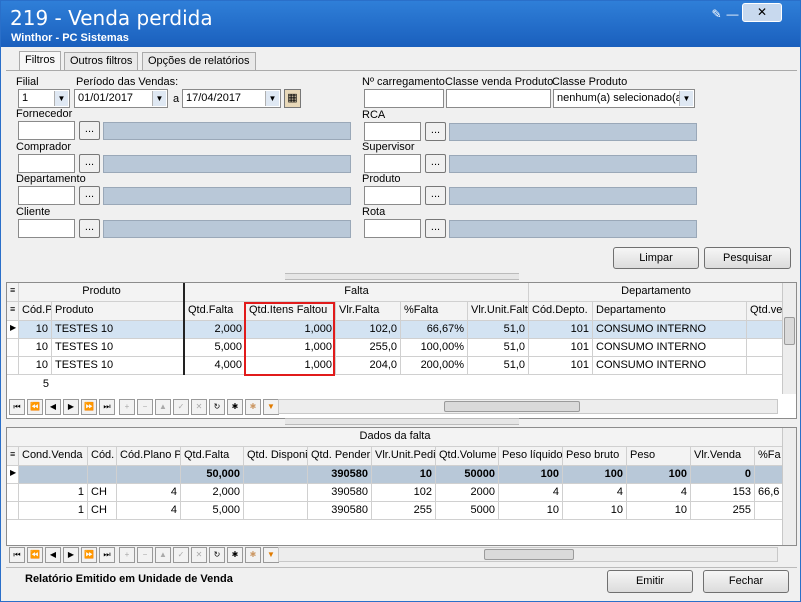 This screenshot has height=602, width=801. What do you see at coordinates (340, 511) in the screenshot?
I see `table-cell: 390580` at bounding box center [340, 511].